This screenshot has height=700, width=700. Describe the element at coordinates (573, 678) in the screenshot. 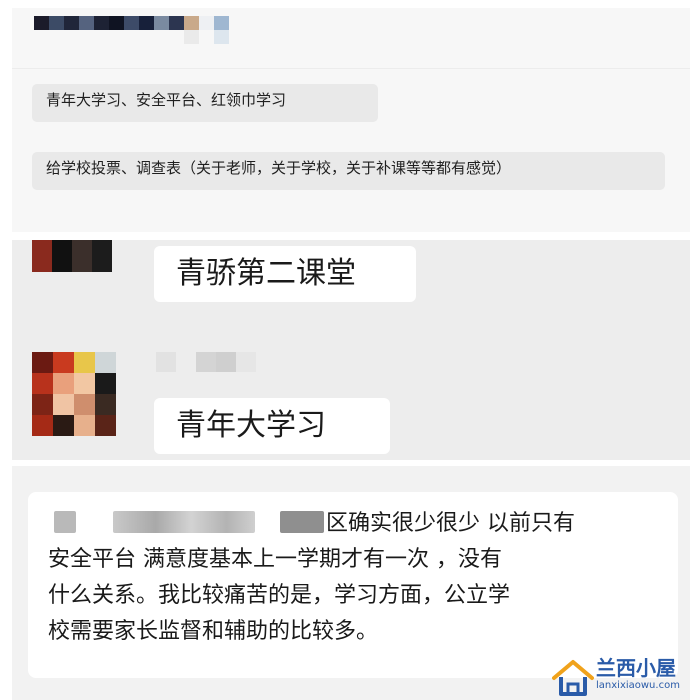

I see `house-logo-icon` at that location.